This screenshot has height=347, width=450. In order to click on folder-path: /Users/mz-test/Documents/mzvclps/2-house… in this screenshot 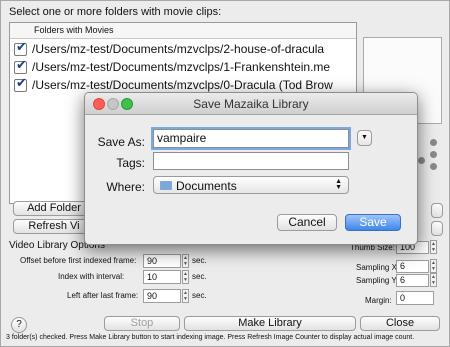, I will do `click(178, 49)`.